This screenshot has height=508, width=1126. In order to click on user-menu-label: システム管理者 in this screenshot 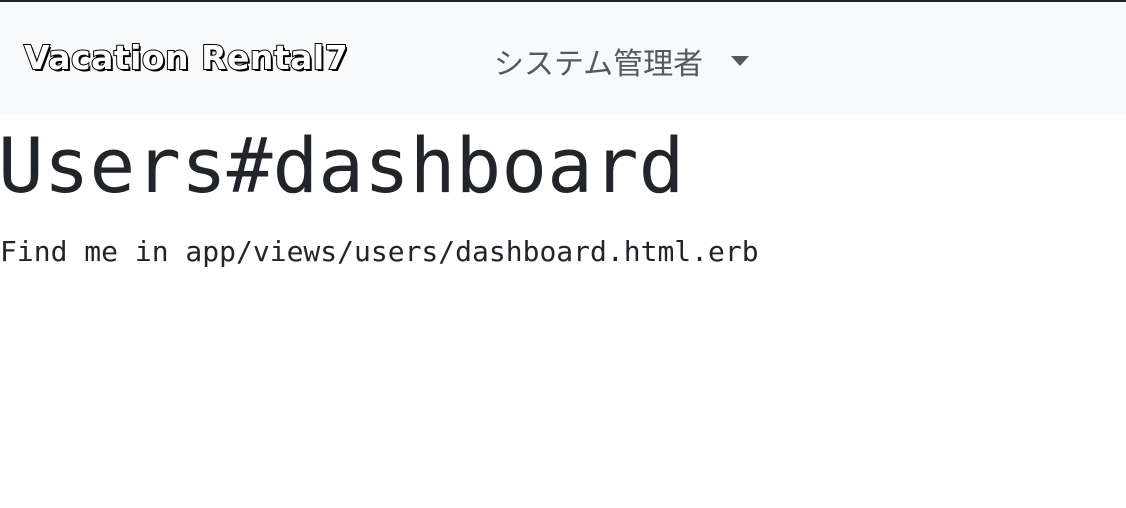, I will do `click(599, 64)`.